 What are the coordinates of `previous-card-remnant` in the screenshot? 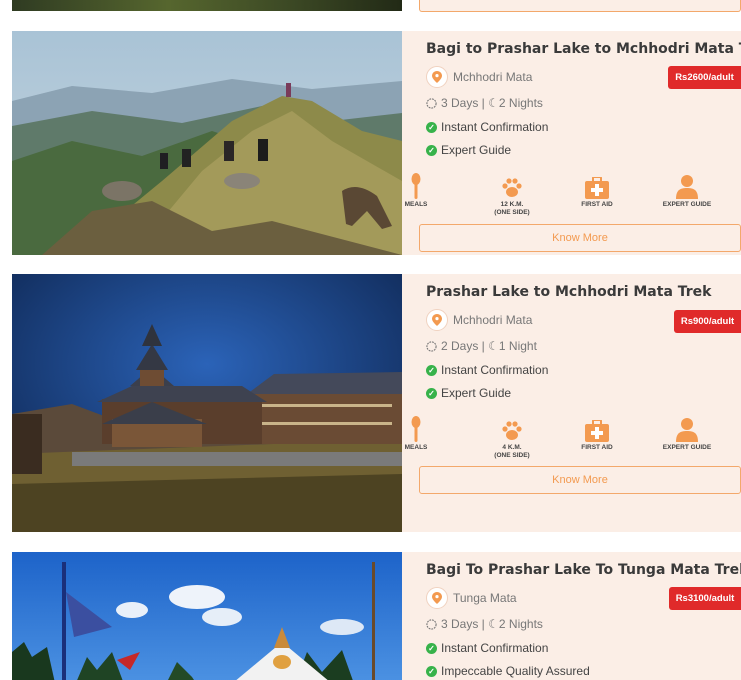 It's located at (370, 10).